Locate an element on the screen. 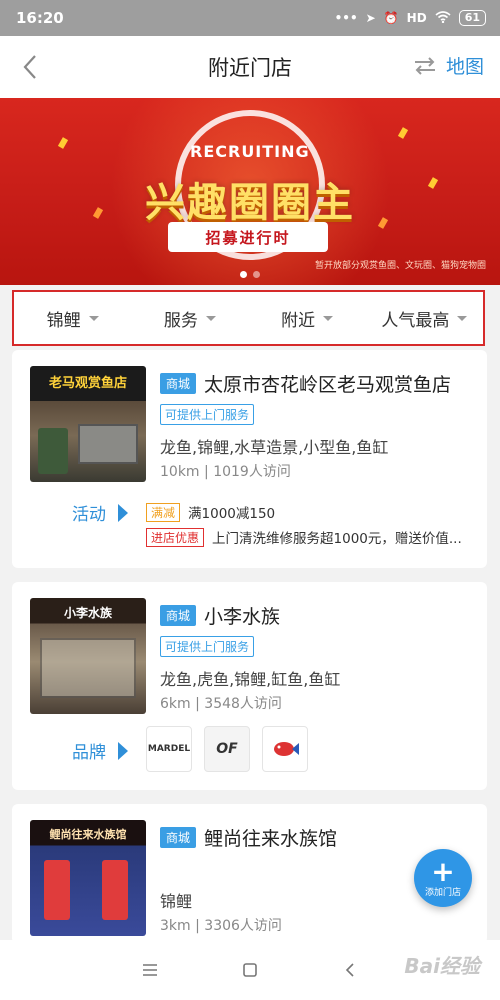  brand-toggle: 品牌 is located at coordinates (100, 750).